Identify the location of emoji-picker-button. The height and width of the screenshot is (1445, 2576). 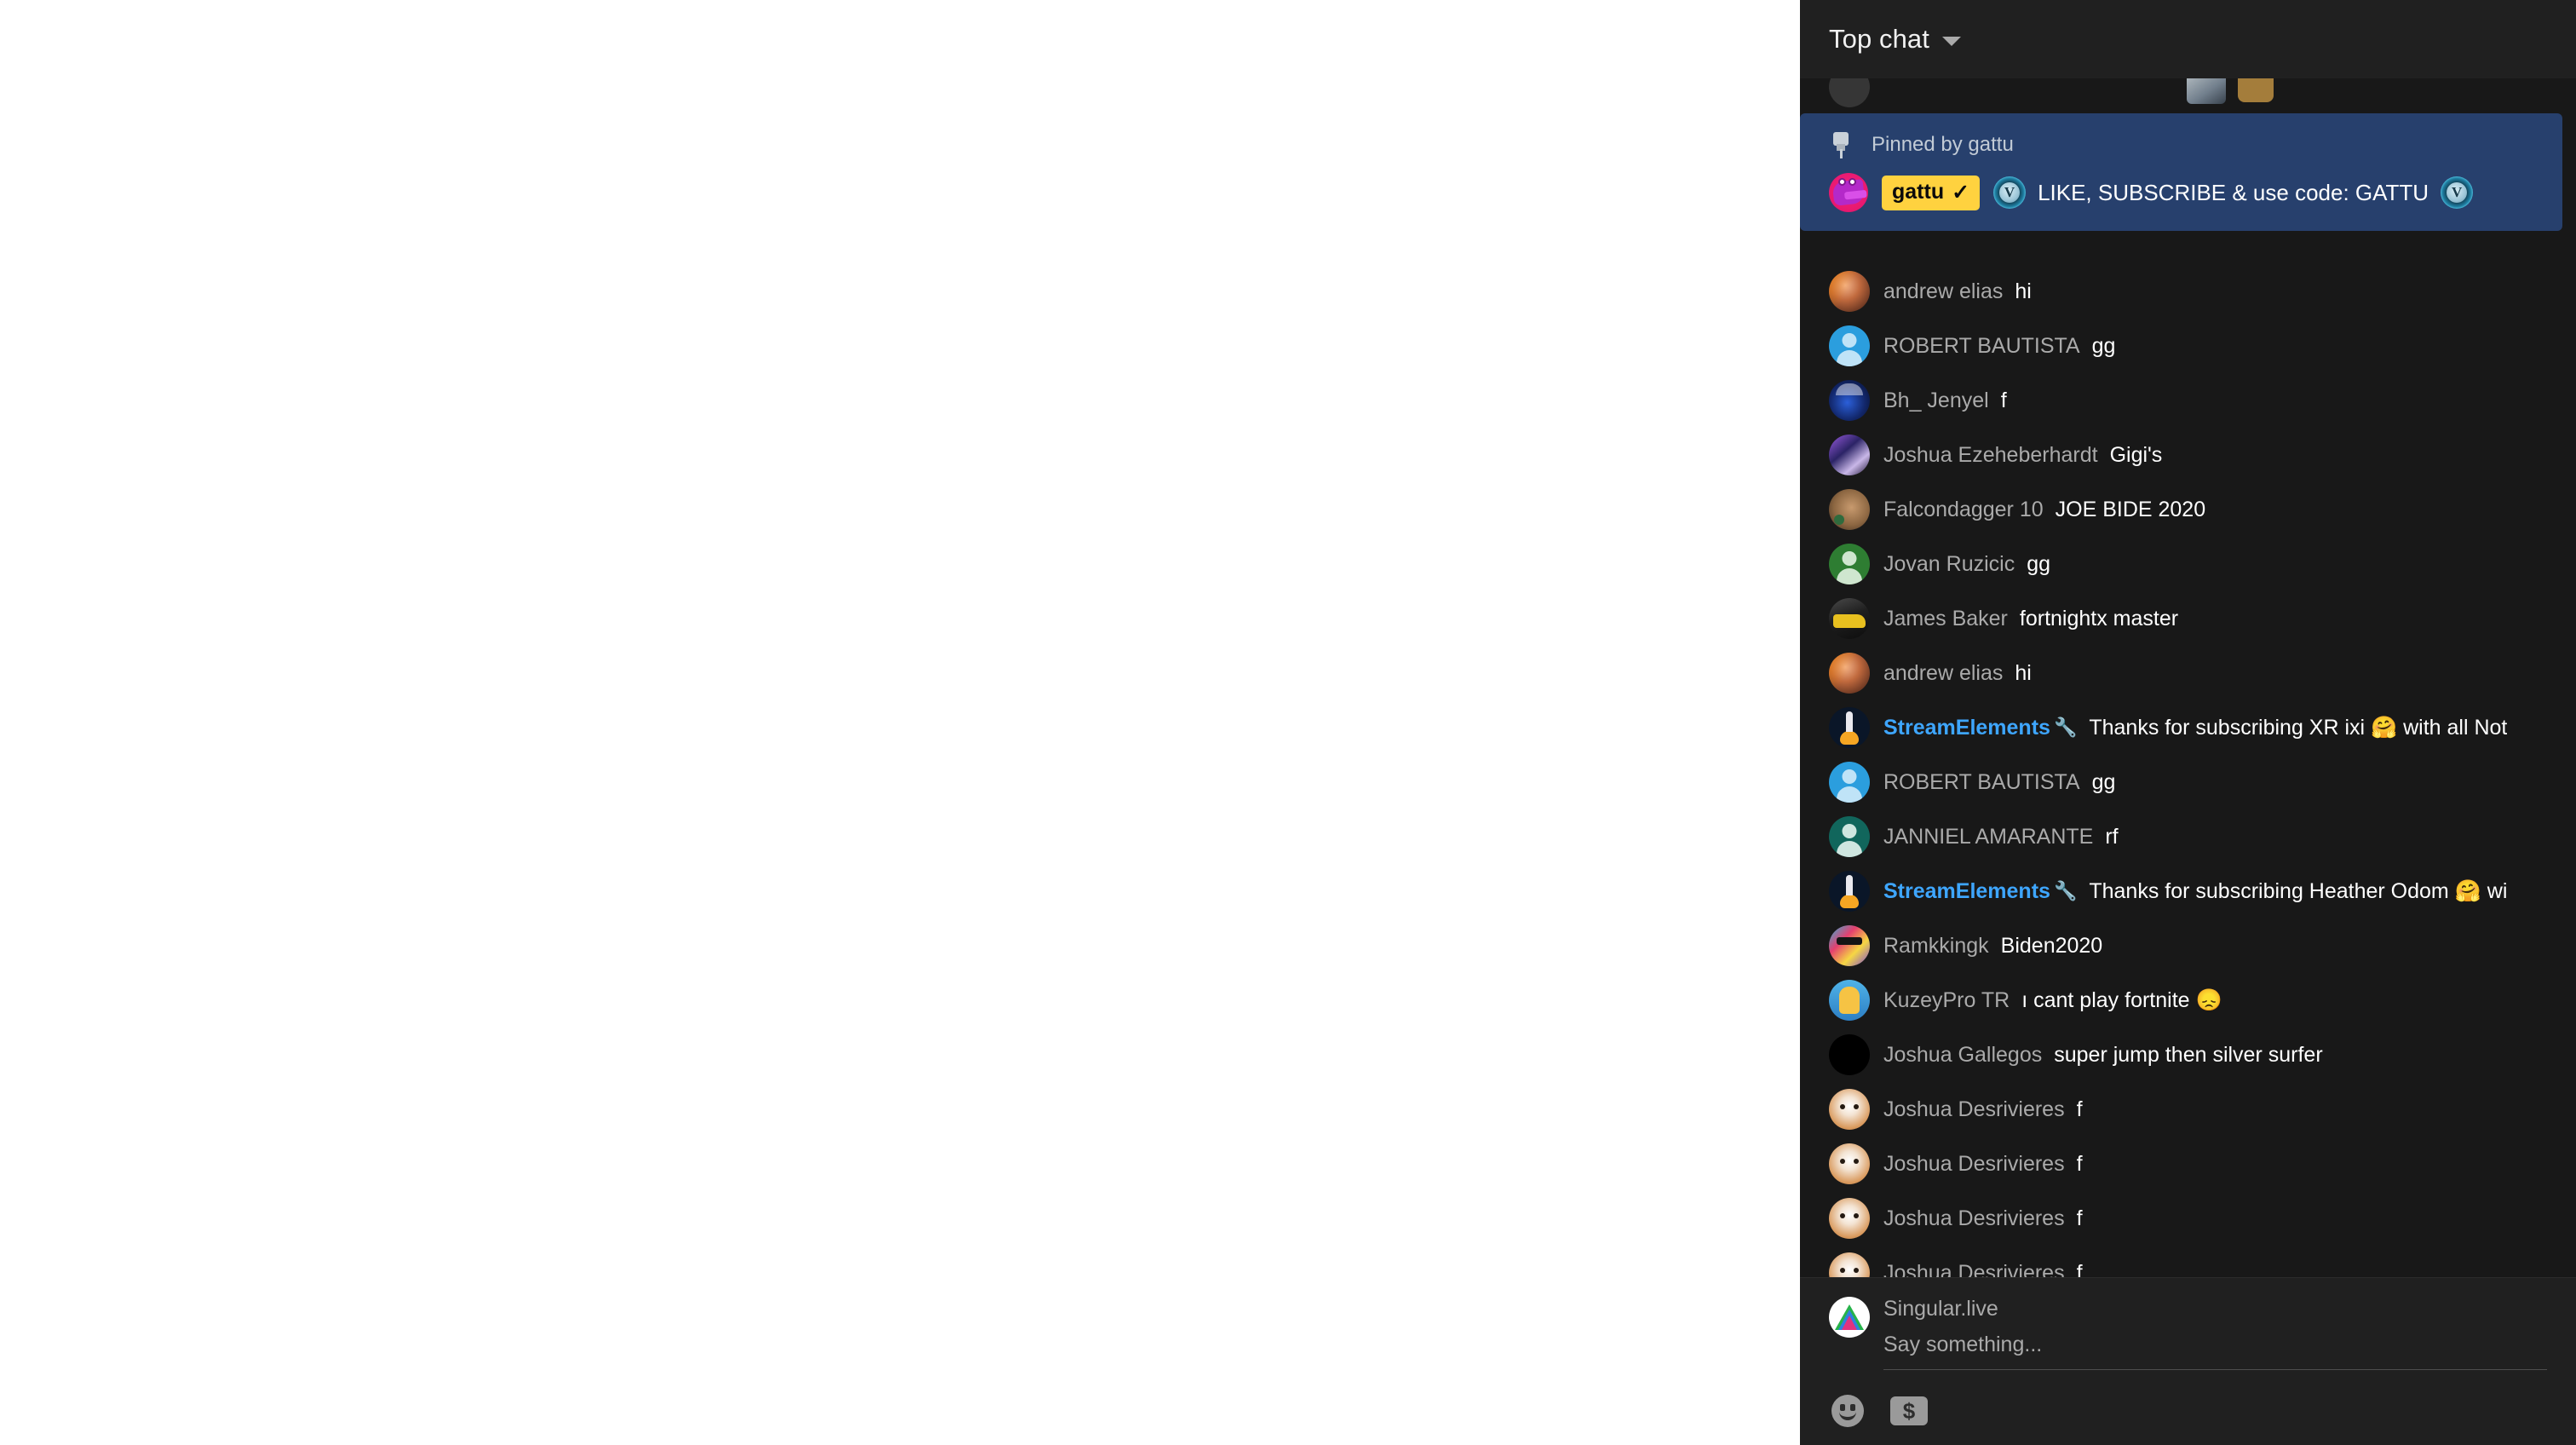
(1847, 1411).